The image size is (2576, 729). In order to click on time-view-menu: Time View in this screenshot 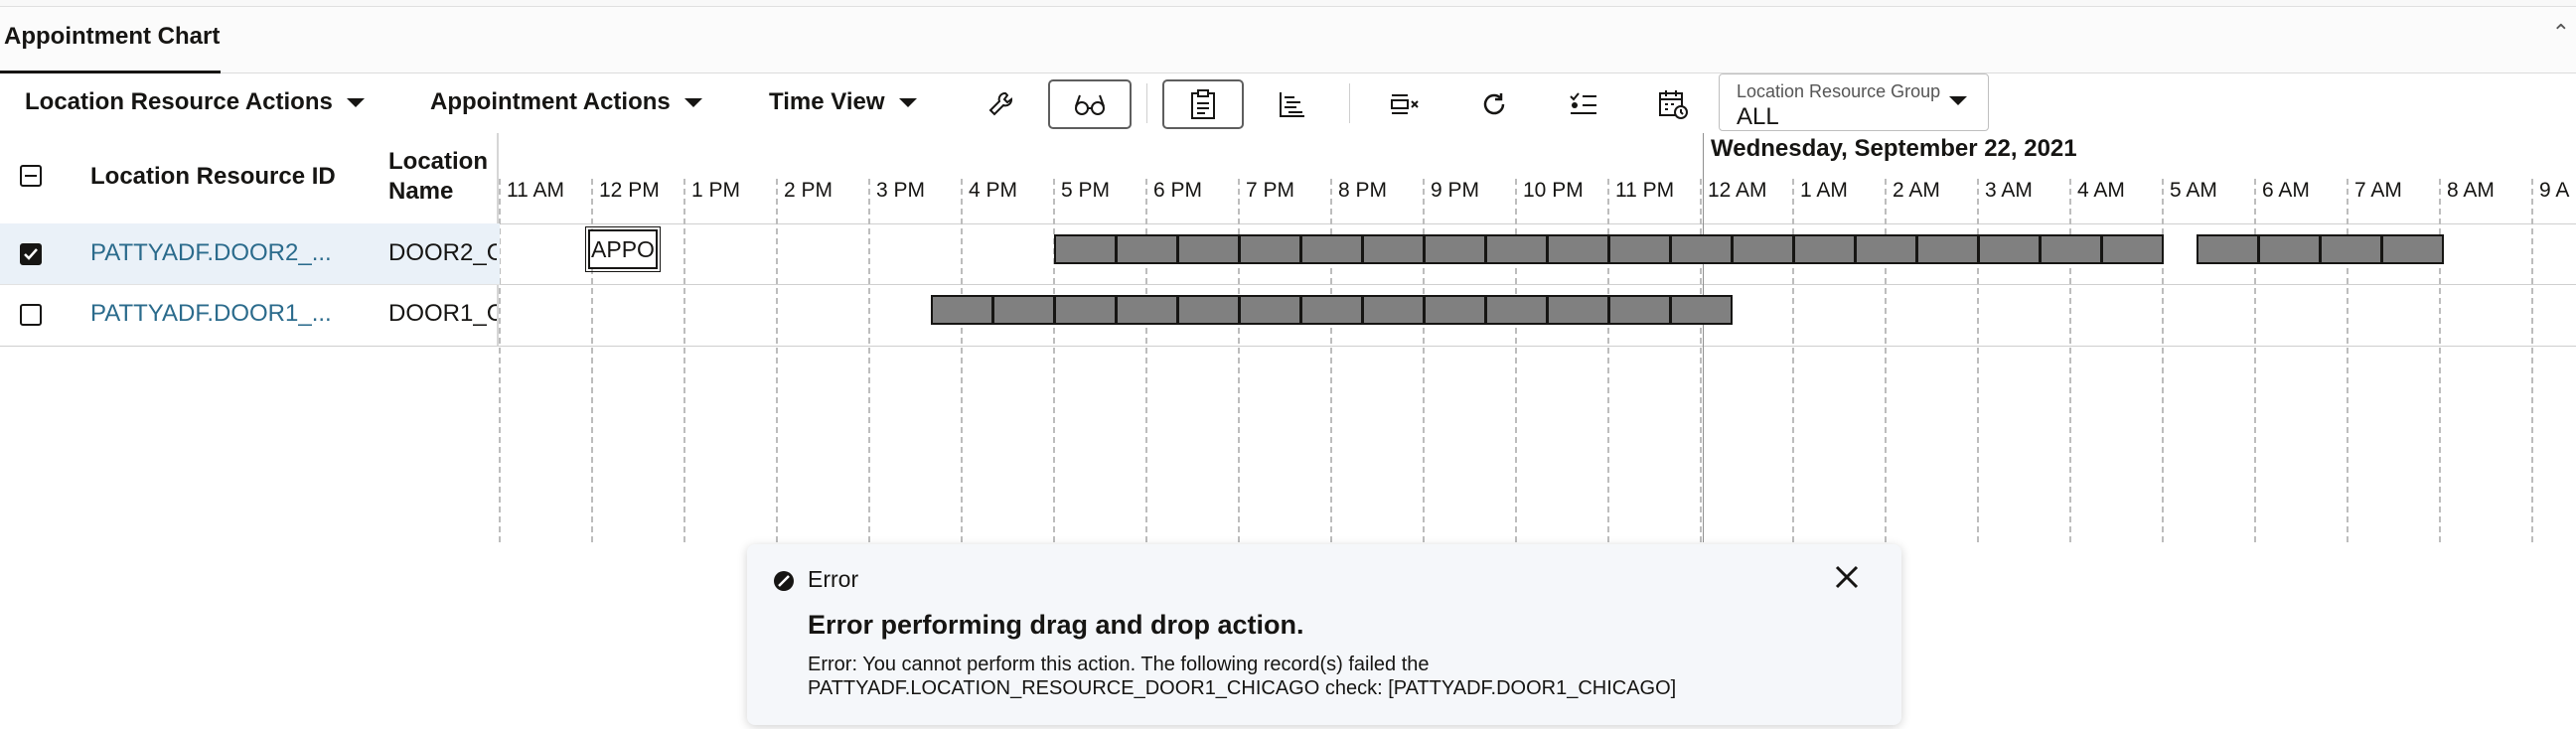, I will do `click(843, 102)`.